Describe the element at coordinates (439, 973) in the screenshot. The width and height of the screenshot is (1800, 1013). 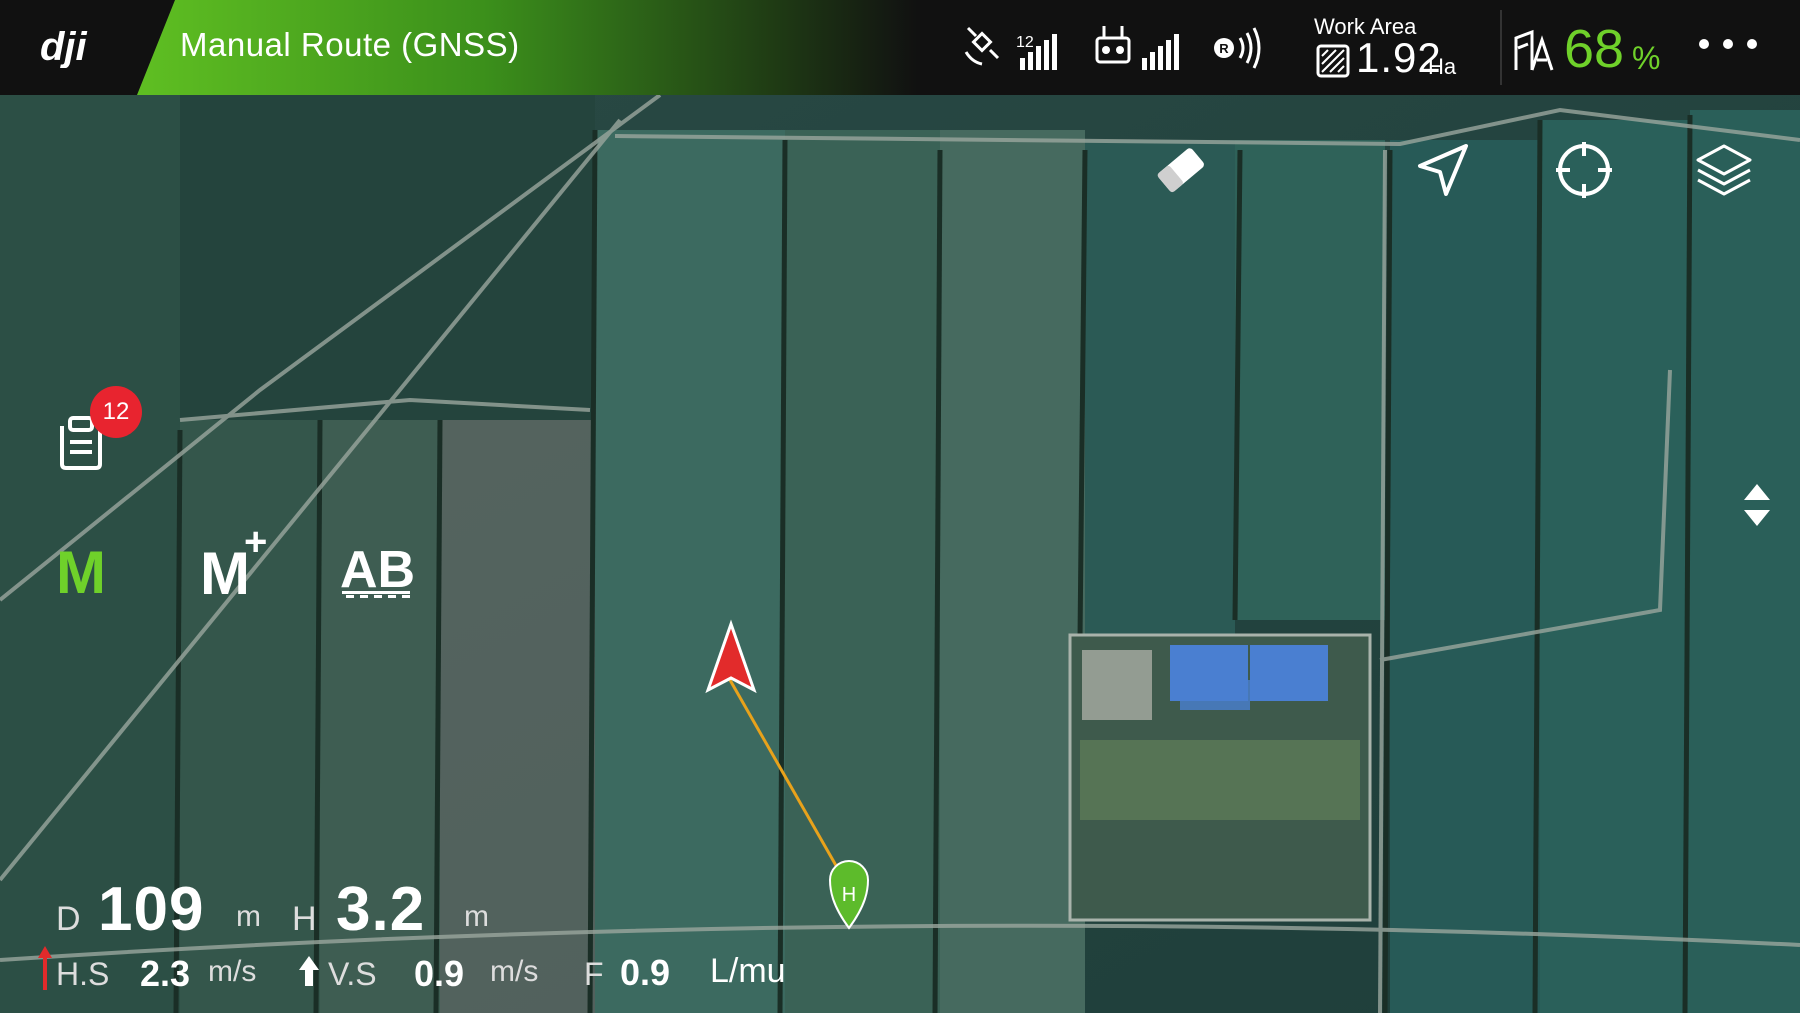
I see `v-speed-value: 0.9` at that location.